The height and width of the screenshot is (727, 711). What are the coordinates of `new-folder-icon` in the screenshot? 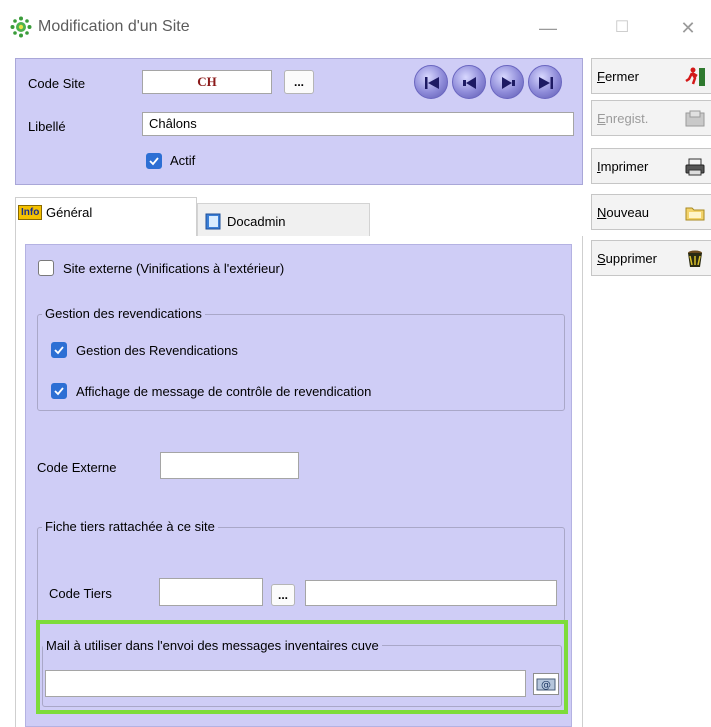 It's located at (695, 214).